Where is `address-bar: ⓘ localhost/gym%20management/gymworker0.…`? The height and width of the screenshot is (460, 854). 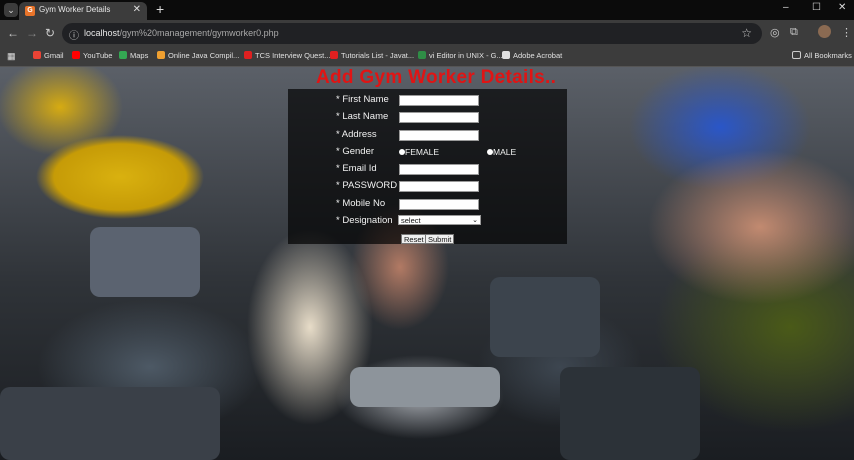 address-bar: ⓘ localhost/gym%20management/gymworker0.… is located at coordinates (412, 33).